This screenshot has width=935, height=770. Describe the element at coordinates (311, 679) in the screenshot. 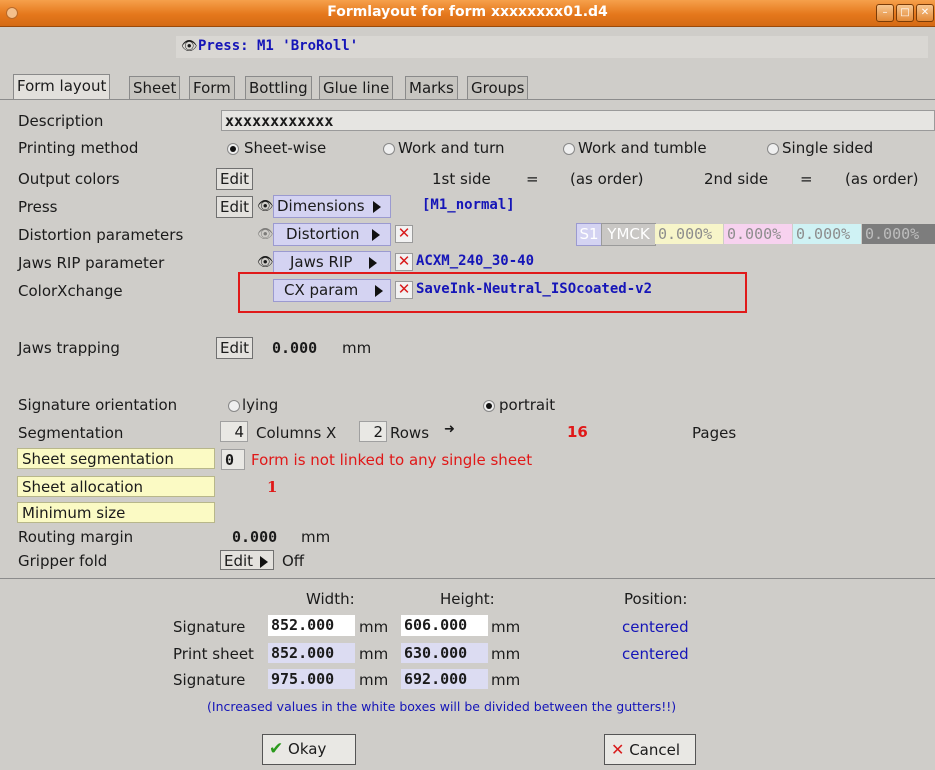

I see `signature-total-width: 975.000` at that location.